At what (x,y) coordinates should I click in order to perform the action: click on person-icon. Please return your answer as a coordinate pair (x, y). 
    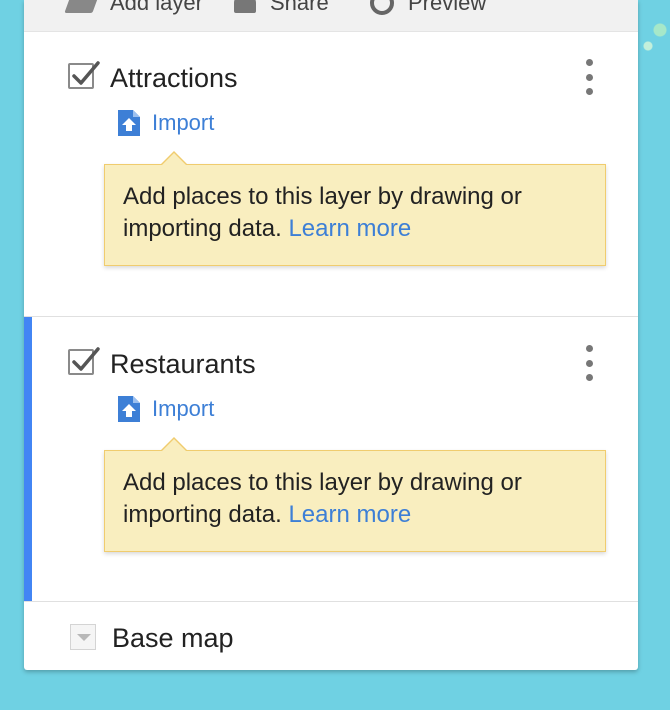
    Looking at the image, I should click on (245, 6).